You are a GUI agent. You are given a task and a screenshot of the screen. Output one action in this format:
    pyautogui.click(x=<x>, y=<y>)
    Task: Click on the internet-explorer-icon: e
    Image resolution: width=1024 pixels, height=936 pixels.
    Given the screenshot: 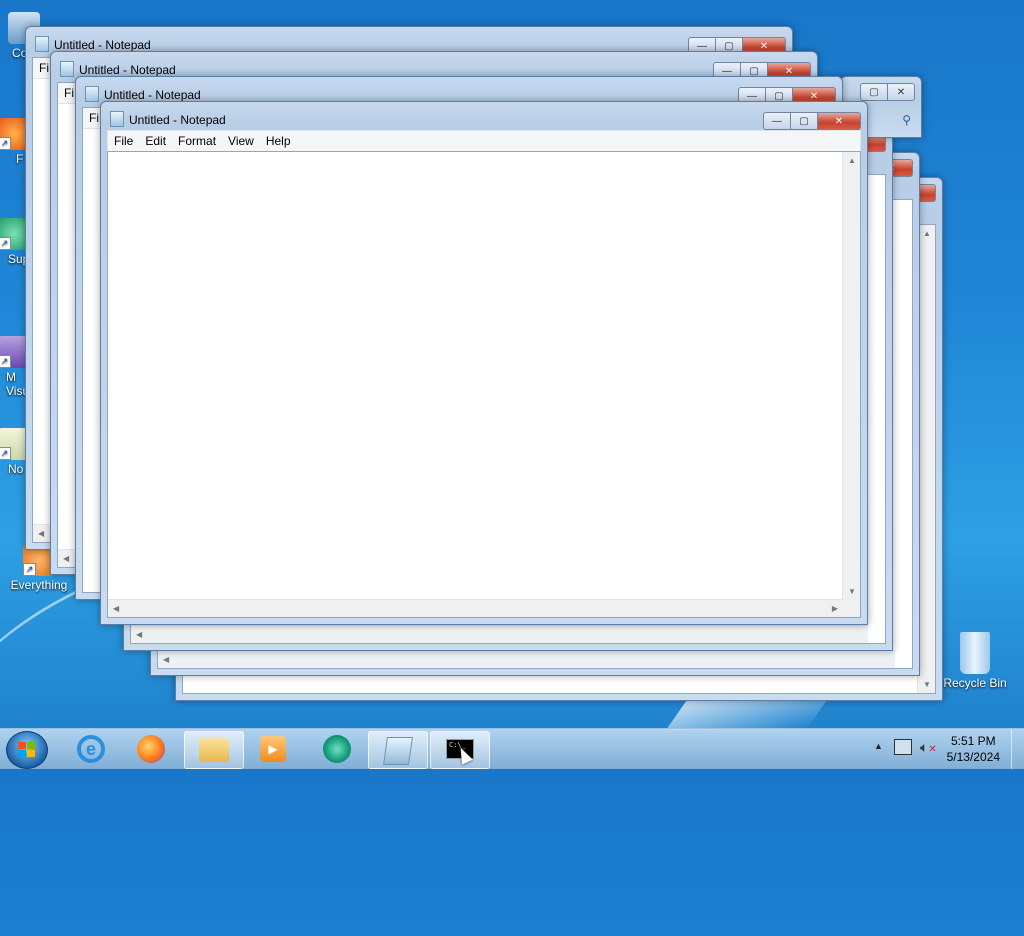 What is the action you would take?
    pyautogui.click(x=91, y=749)
    